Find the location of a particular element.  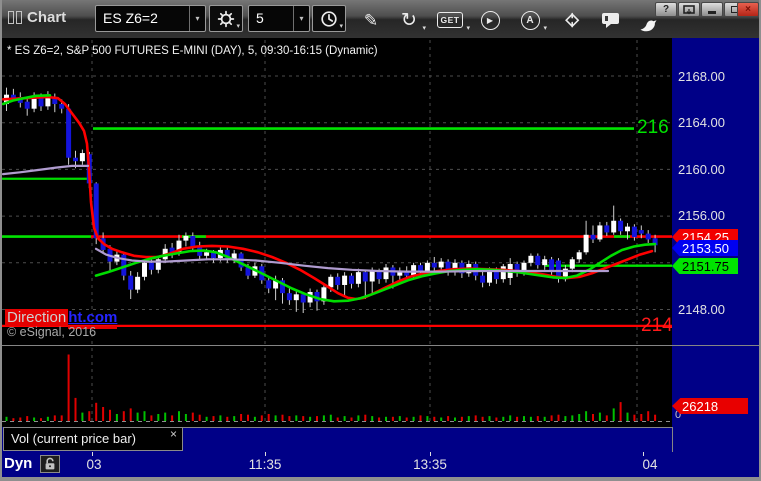

close-button: × is located at coordinates (748, 9).